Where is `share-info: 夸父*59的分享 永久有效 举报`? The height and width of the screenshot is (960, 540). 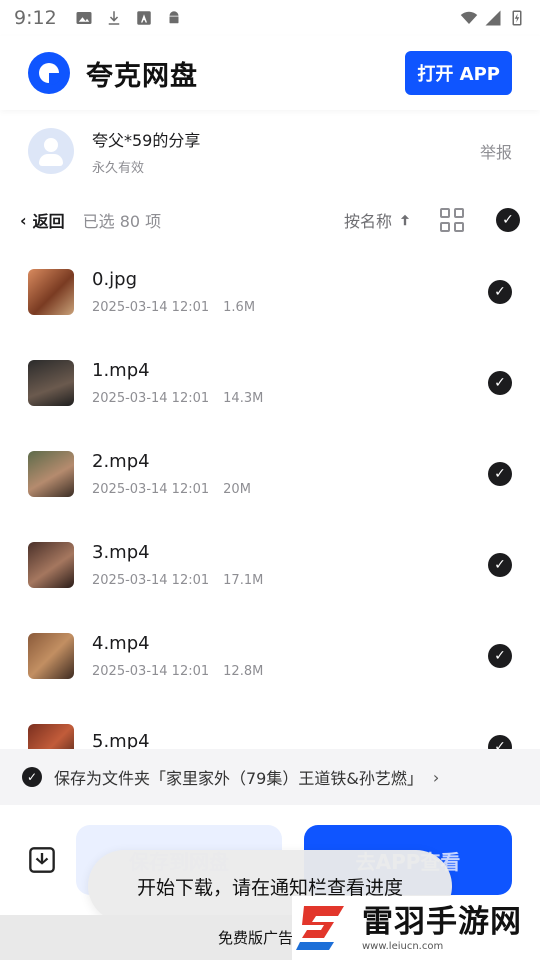 share-info: 夸父*59的分享 永久有效 举报 is located at coordinates (270, 151).